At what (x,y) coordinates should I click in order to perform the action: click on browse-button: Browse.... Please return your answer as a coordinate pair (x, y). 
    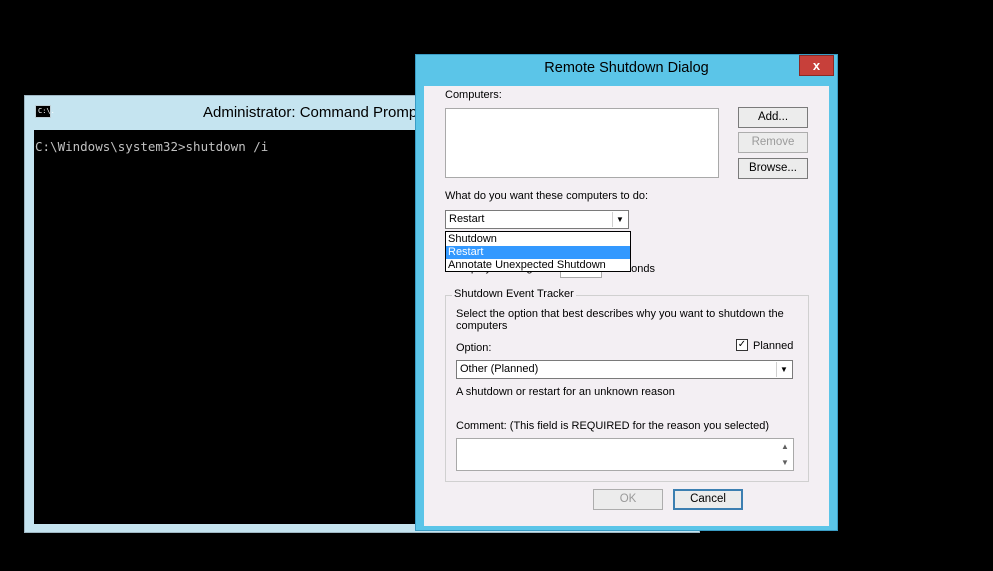
    Looking at the image, I should click on (773, 168).